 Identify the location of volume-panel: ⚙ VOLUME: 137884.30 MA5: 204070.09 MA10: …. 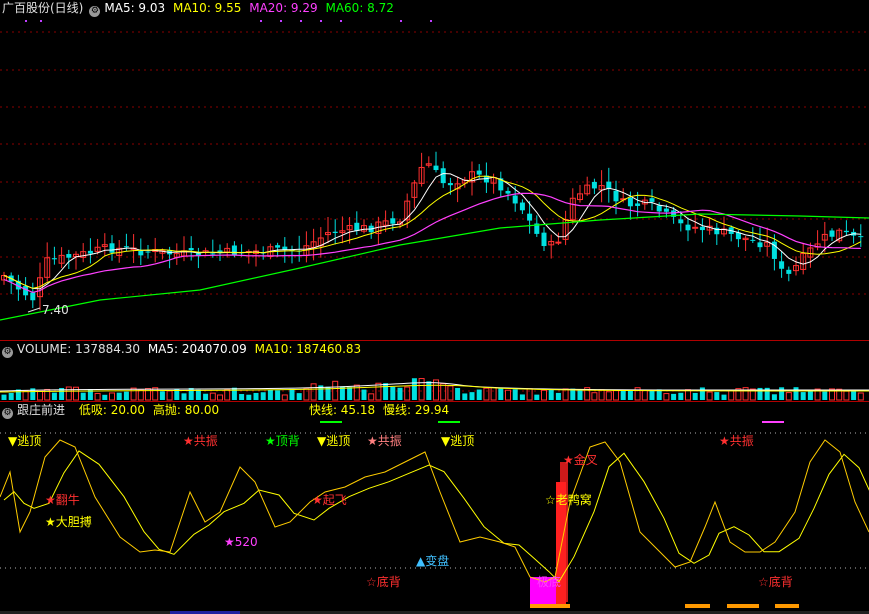
(434, 371).